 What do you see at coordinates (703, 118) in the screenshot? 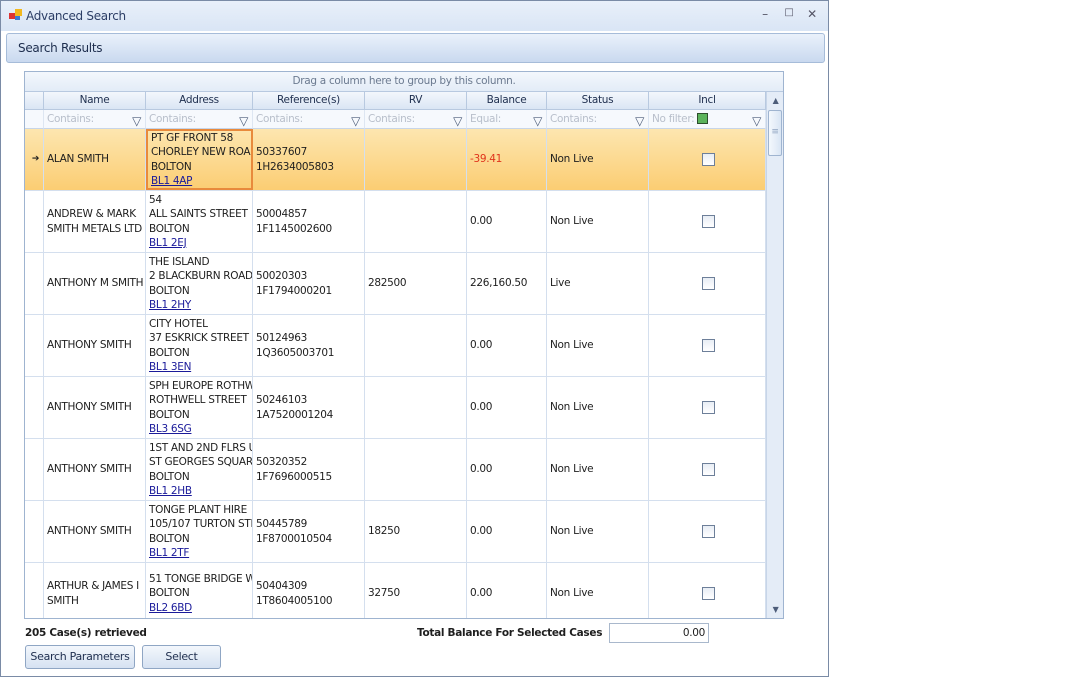
I see `filter-checkbox` at bounding box center [703, 118].